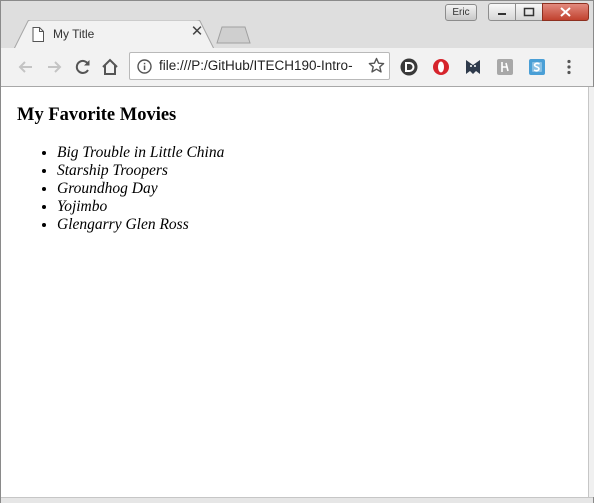 The image size is (594, 503). Describe the element at coordinates (591, 292) in the screenshot. I see `window-right-edge` at that location.